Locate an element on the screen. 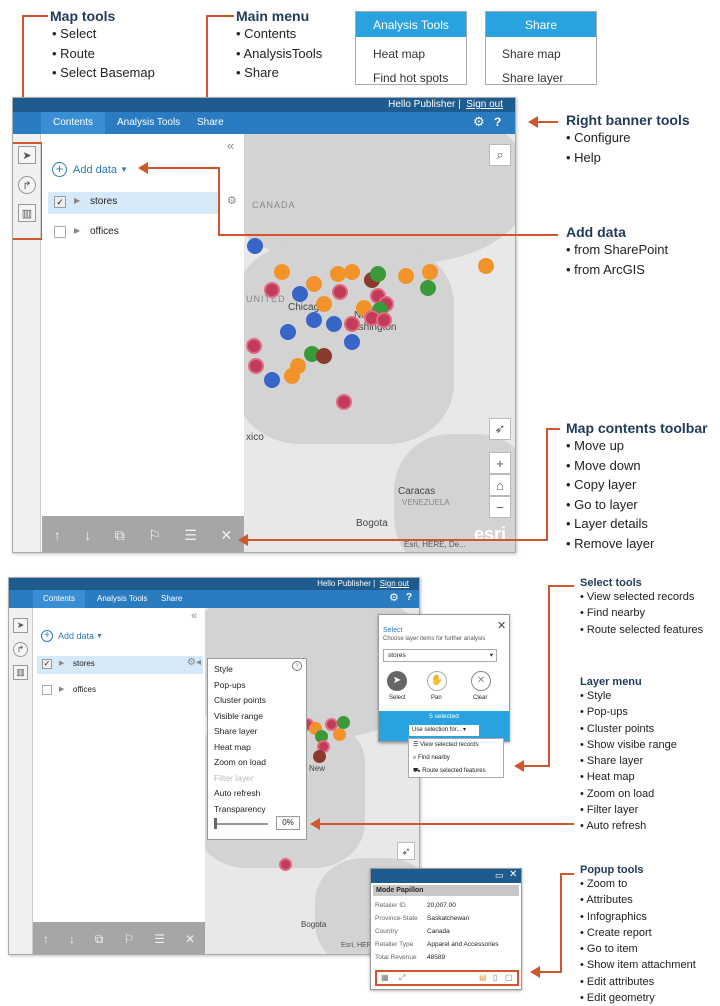 This screenshot has width=720, height=1006. add-data-button: + Add data ▼ is located at coordinates (72, 636).